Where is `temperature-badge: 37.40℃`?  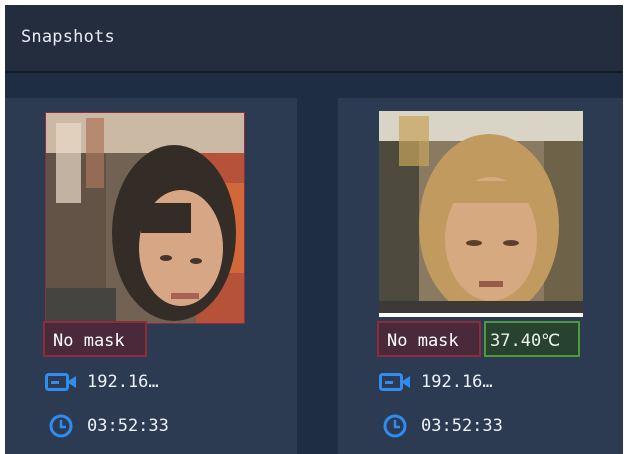 temperature-badge: 37.40℃ is located at coordinates (532, 339).